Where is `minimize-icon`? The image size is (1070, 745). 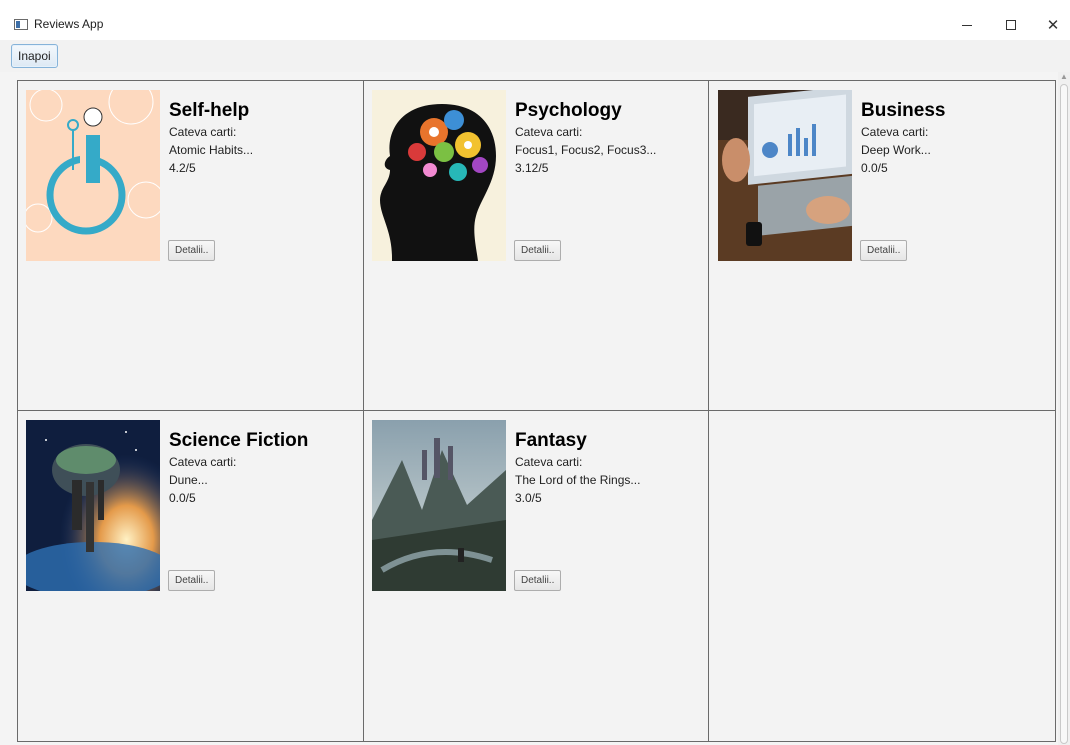
minimize-icon is located at coordinates (967, 25).